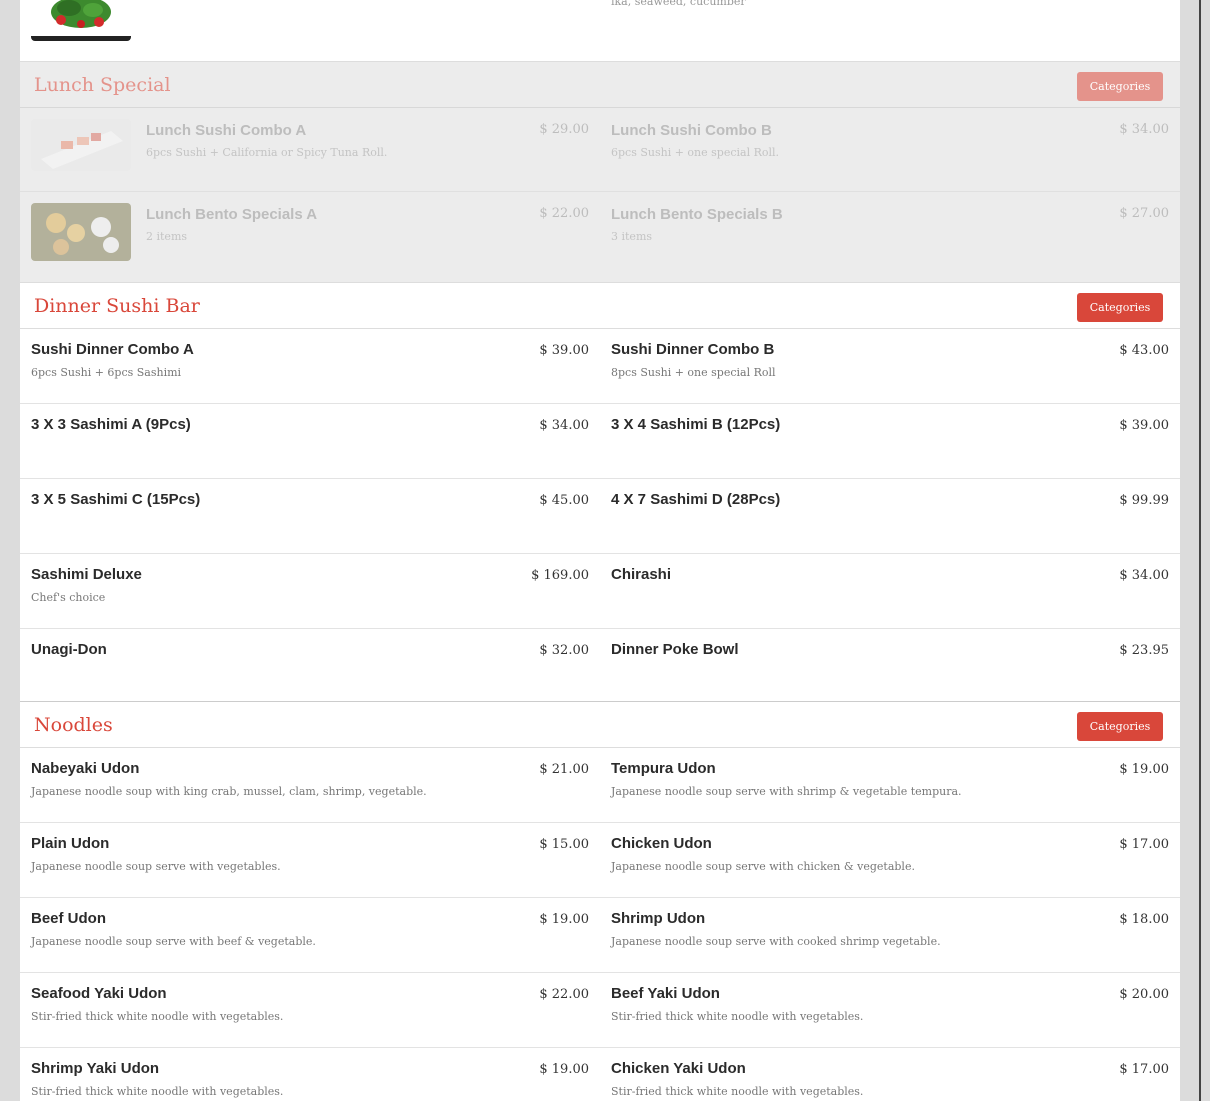 This screenshot has width=1210, height=1101. What do you see at coordinates (1144, 425) in the screenshot?
I see `item-price: $ 39.00` at bounding box center [1144, 425].